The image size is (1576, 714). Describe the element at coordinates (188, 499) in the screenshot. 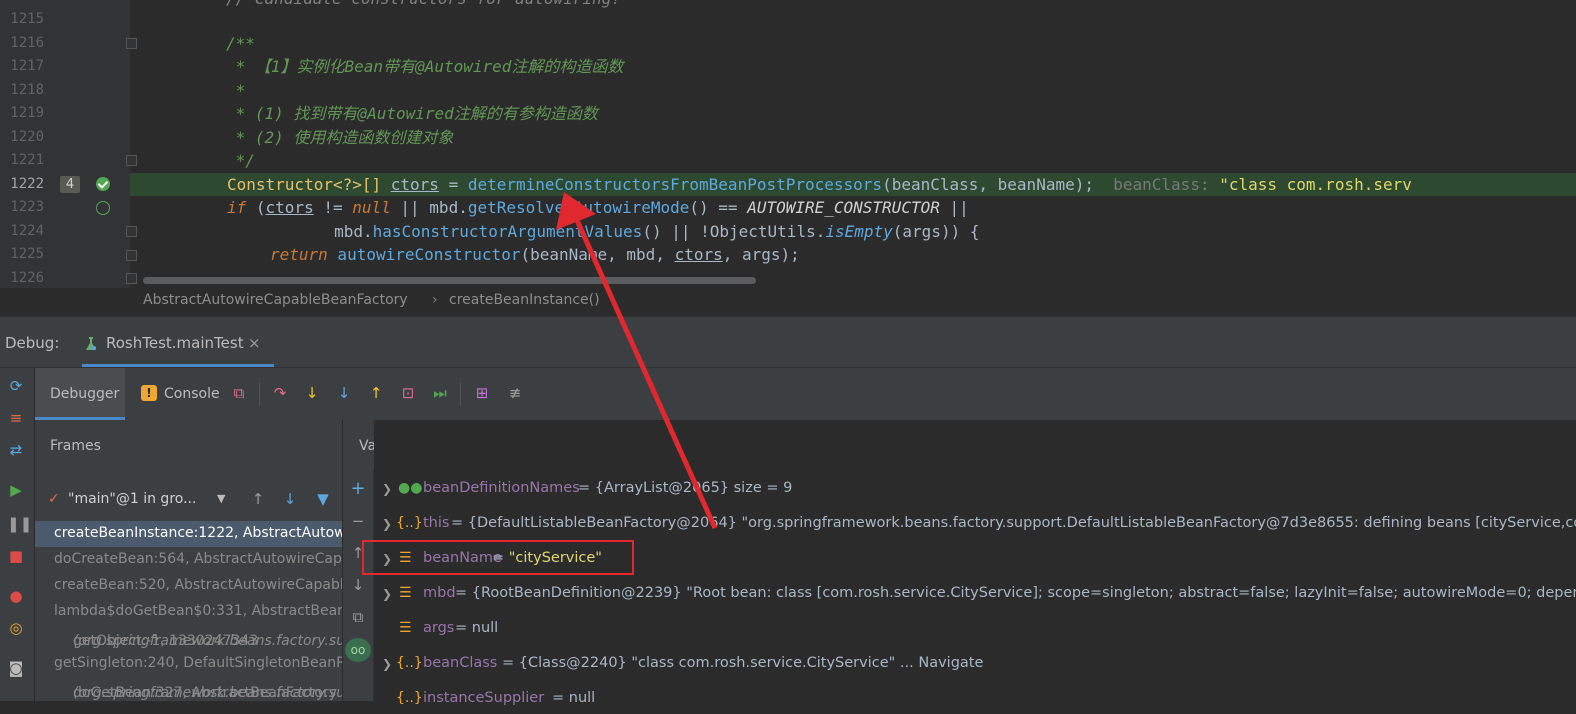

I see `thread-selector: ✓ "main"@1 in gro... ▼ ↑ ↓ ▼` at that location.